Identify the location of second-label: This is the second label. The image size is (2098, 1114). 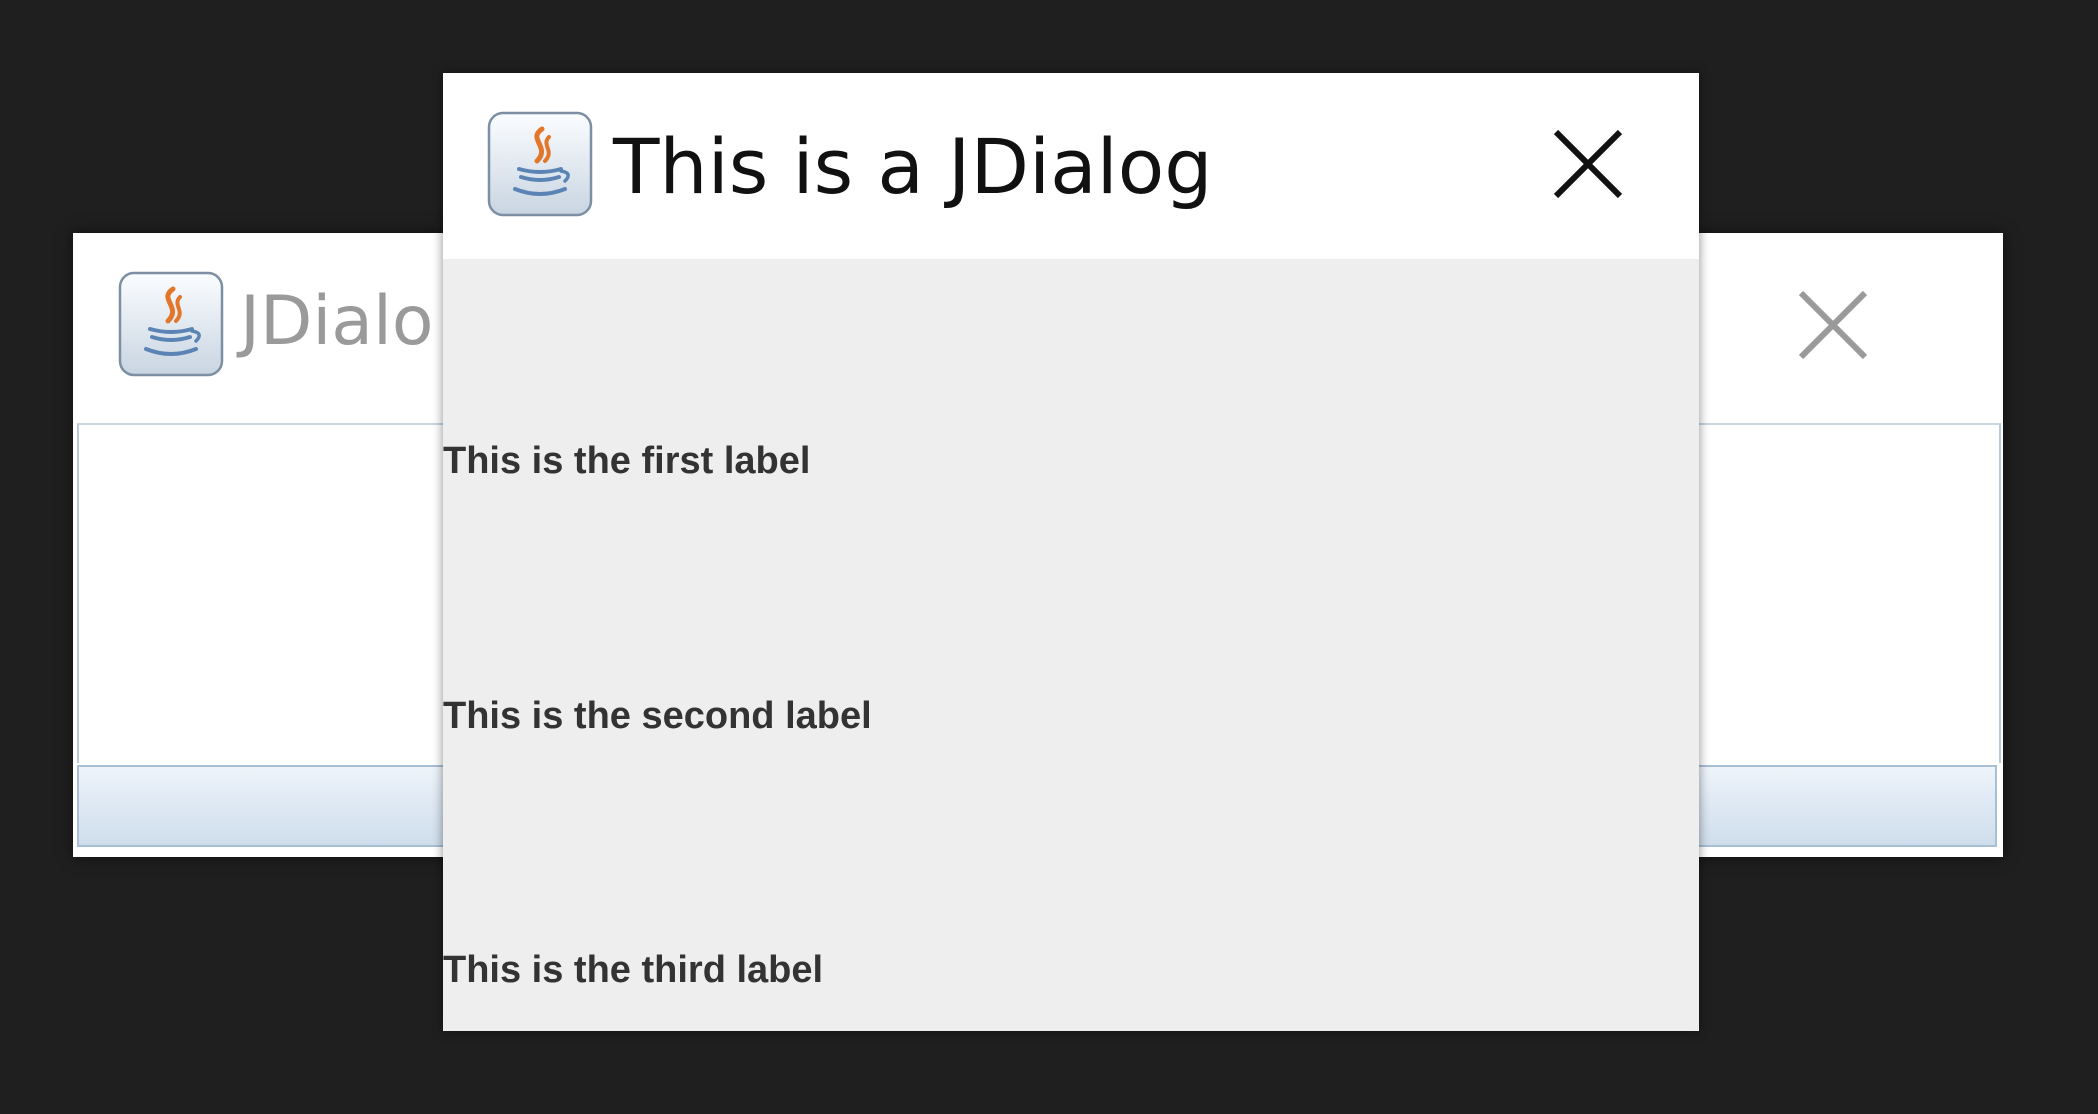
(657, 716).